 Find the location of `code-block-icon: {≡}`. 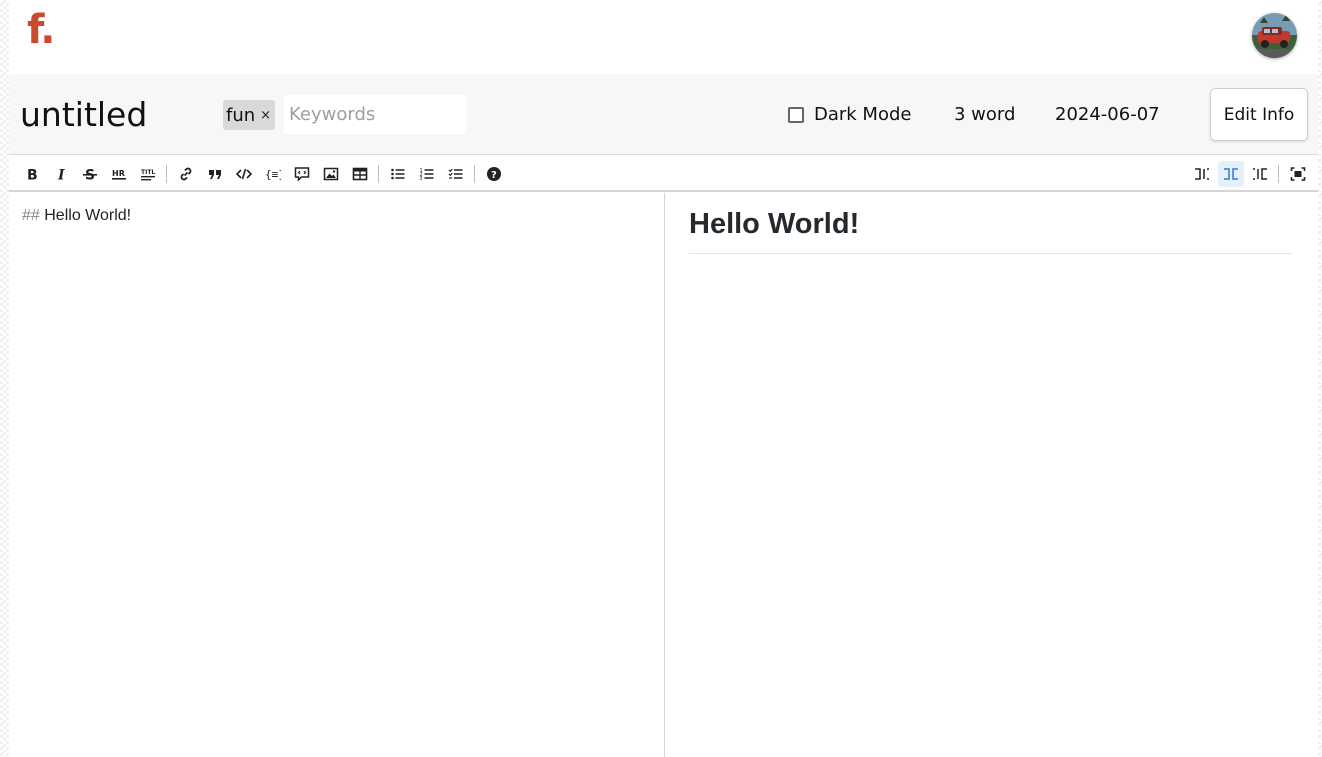

code-block-icon: {≡} is located at coordinates (273, 174).